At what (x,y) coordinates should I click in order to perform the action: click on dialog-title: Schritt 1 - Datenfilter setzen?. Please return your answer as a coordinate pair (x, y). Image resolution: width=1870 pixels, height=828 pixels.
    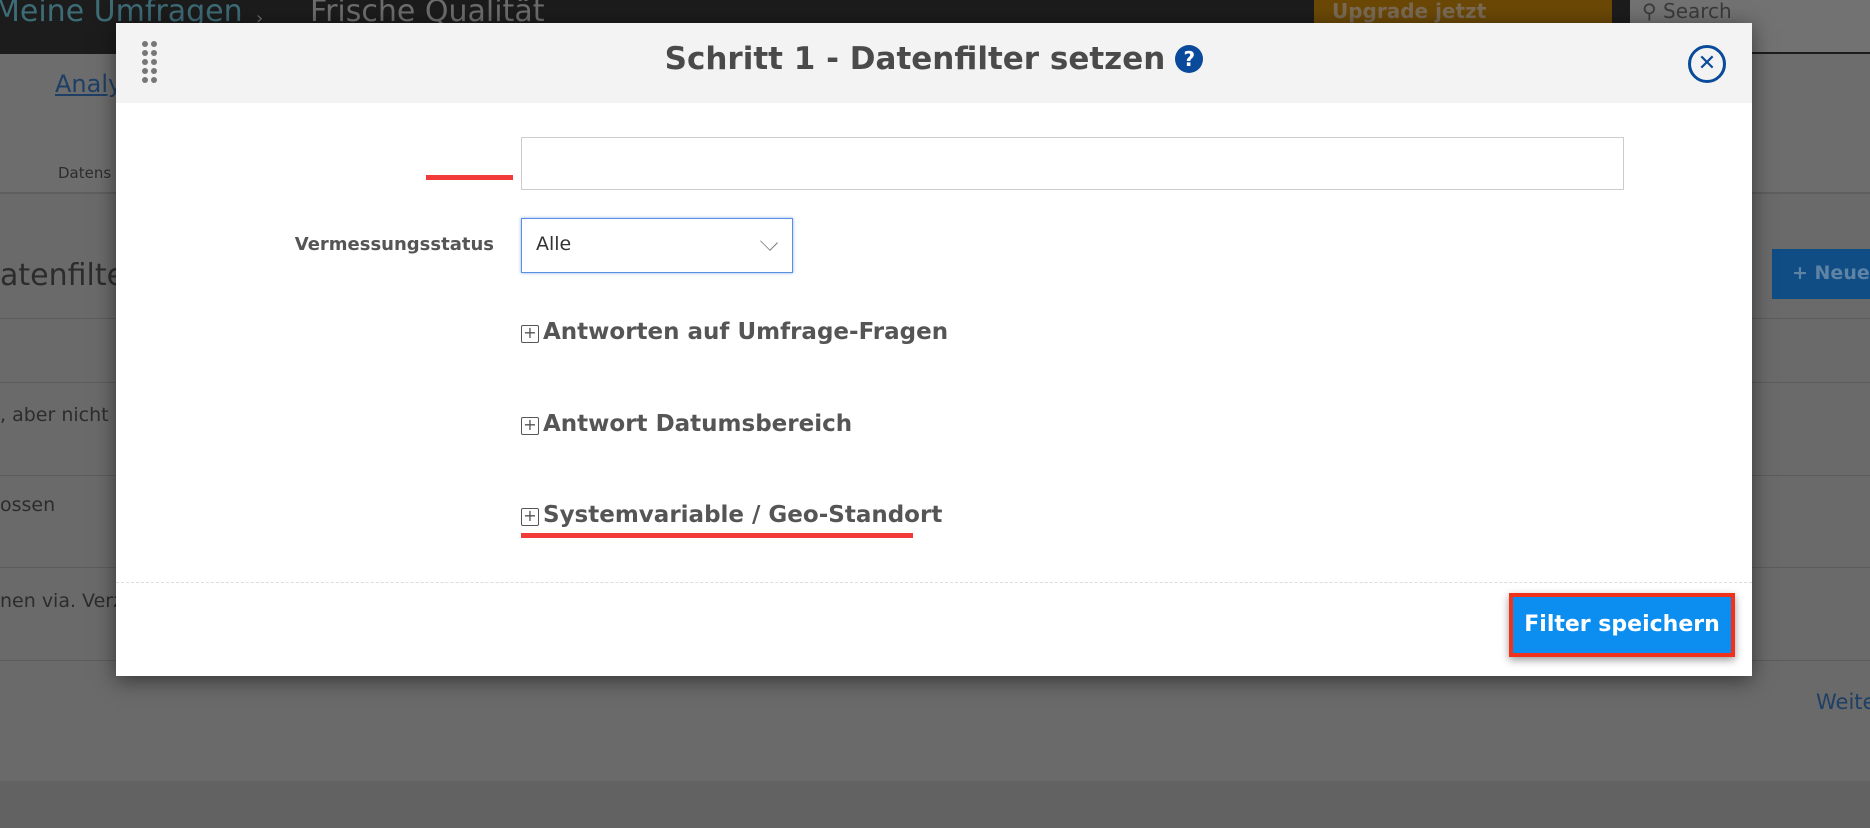
    Looking at the image, I should click on (934, 59).